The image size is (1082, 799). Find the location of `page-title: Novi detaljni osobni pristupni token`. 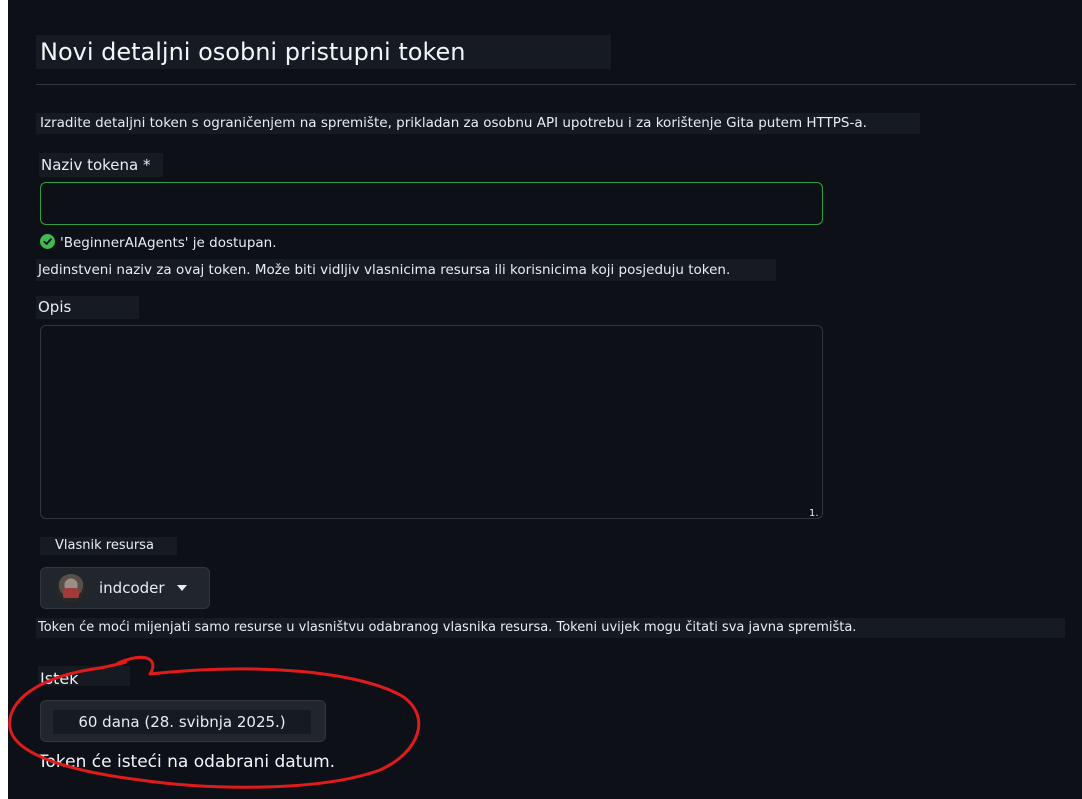

page-title: Novi detaljni osobni pristupni token is located at coordinates (253, 52).